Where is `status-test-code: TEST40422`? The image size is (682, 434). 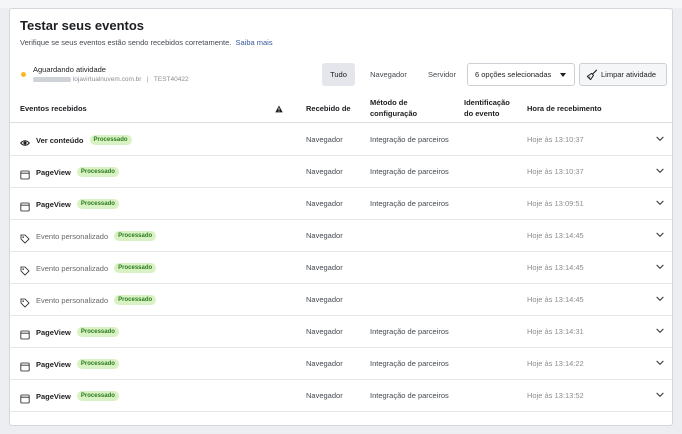
status-test-code: TEST40422 is located at coordinates (171, 79).